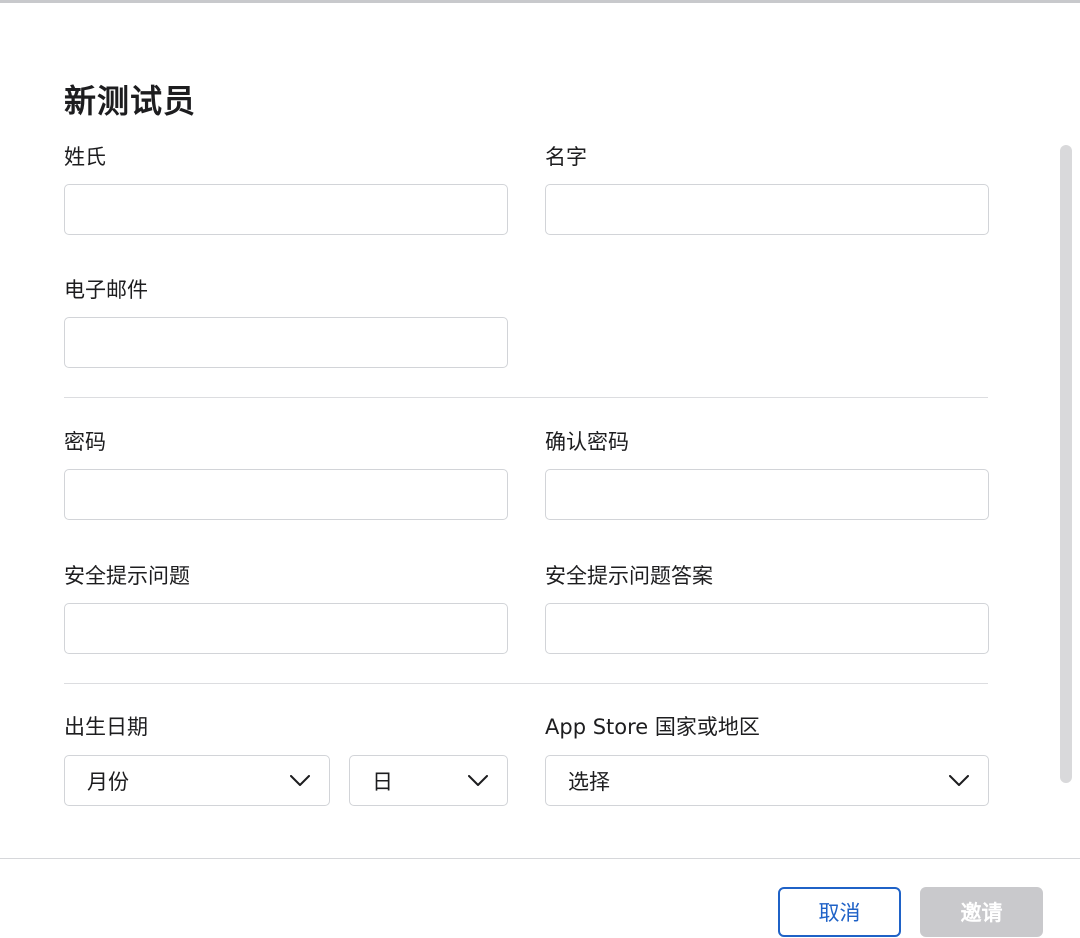 This screenshot has height=938, width=1080. I want to click on security-answer-label: 安全提示问题答案, so click(629, 576).